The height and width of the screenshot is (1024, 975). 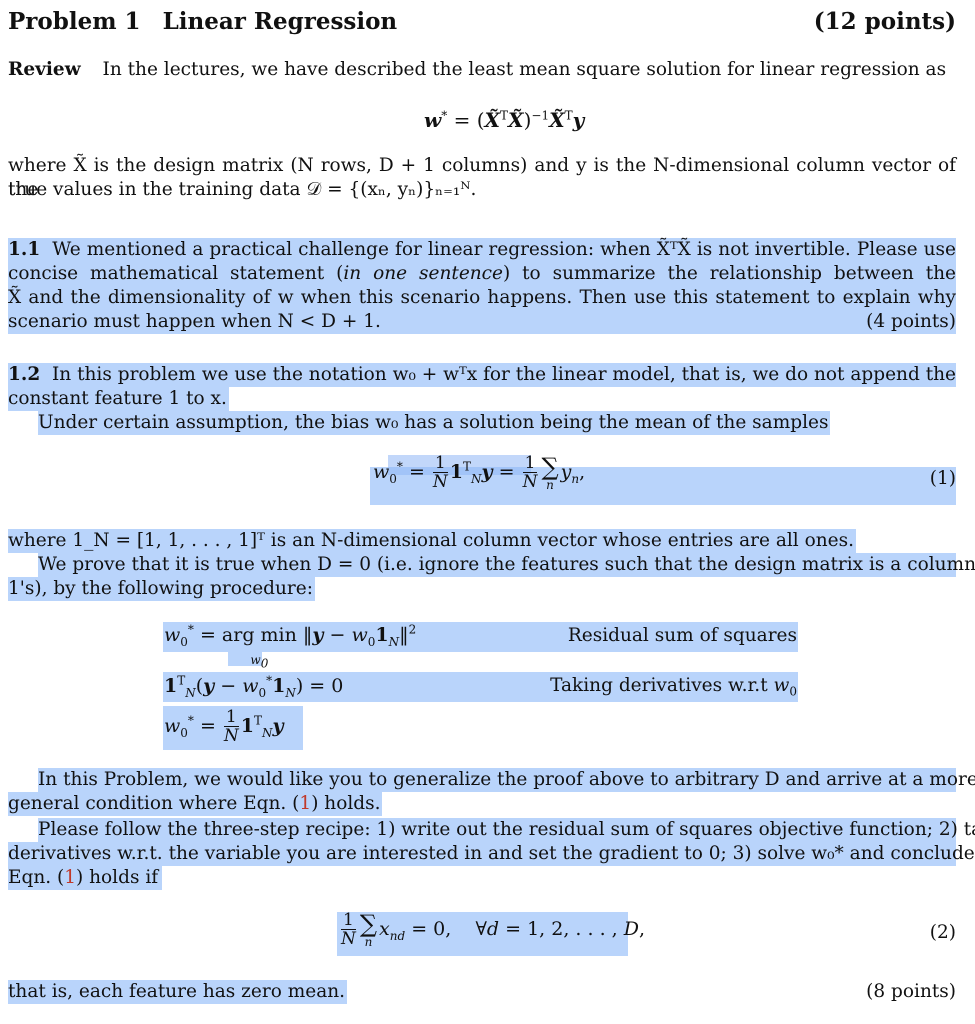 What do you see at coordinates (479, 472) in the screenshot?
I see `eq1: w0* = 1 N 1TNy = 1 N ∑ n yn,` at bounding box center [479, 472].